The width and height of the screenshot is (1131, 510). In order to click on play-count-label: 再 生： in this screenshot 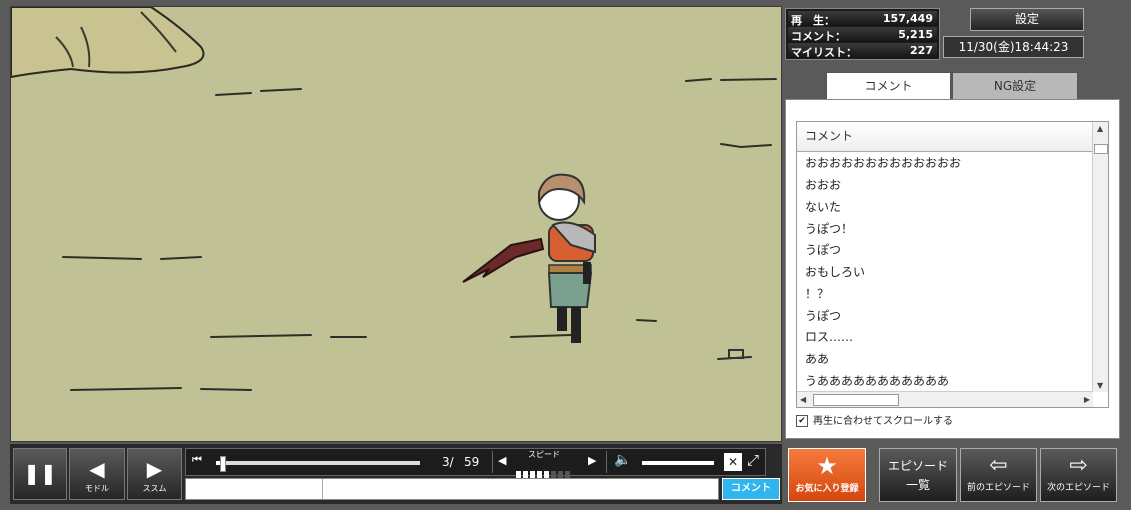, I will do `click(813, 20)`.